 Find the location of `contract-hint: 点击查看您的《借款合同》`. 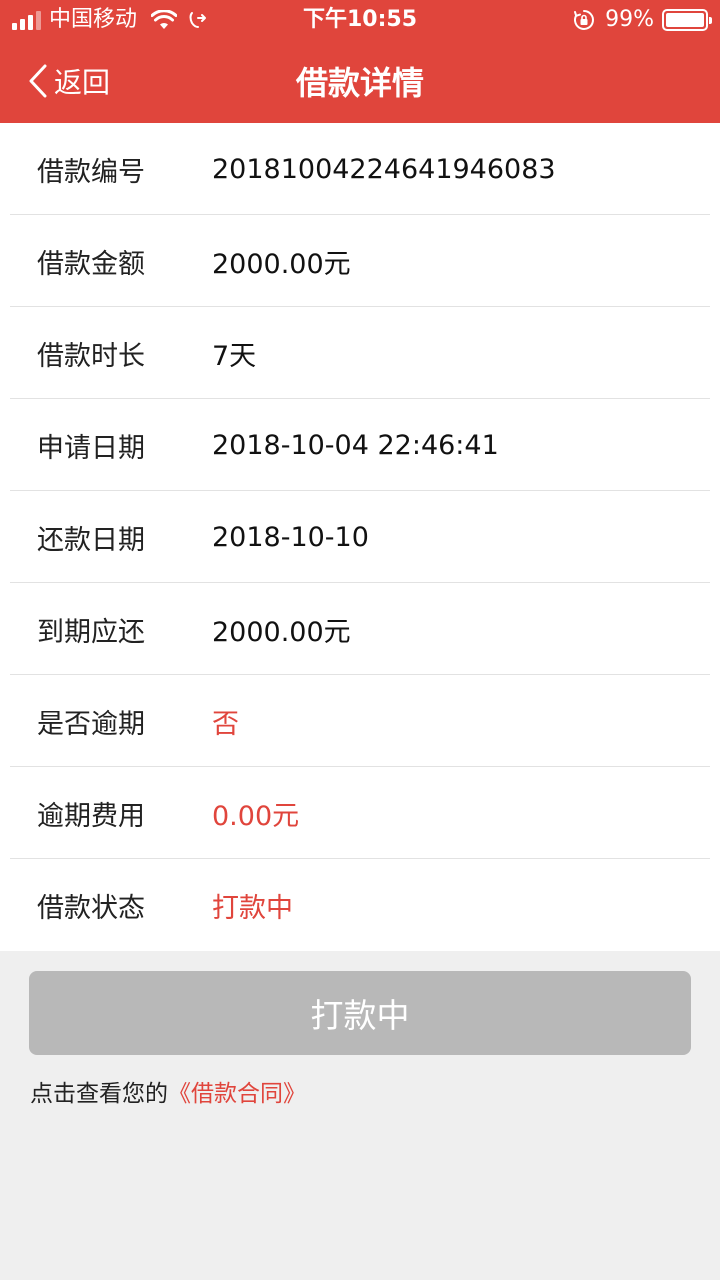

contract-hint: 点击查看您的《借款合同》 is located at coordinates (168, 1094).